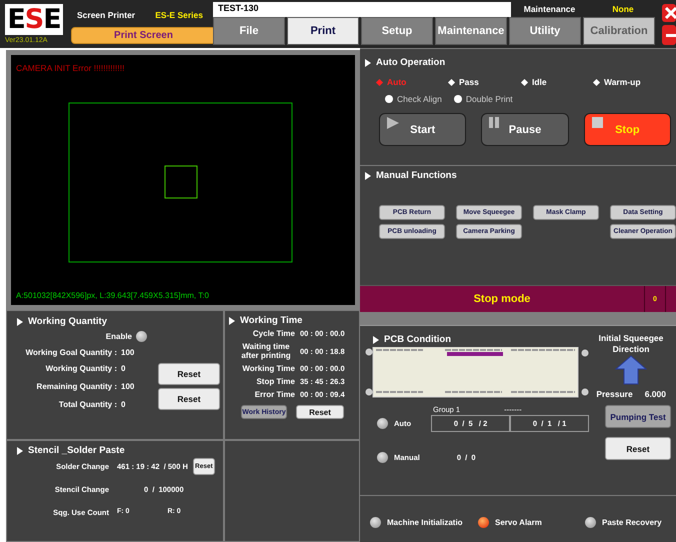  What do you see at coordinates (422, 129) in the screenshot?
I see `start-button: Start` at bounding box center [422, 129].